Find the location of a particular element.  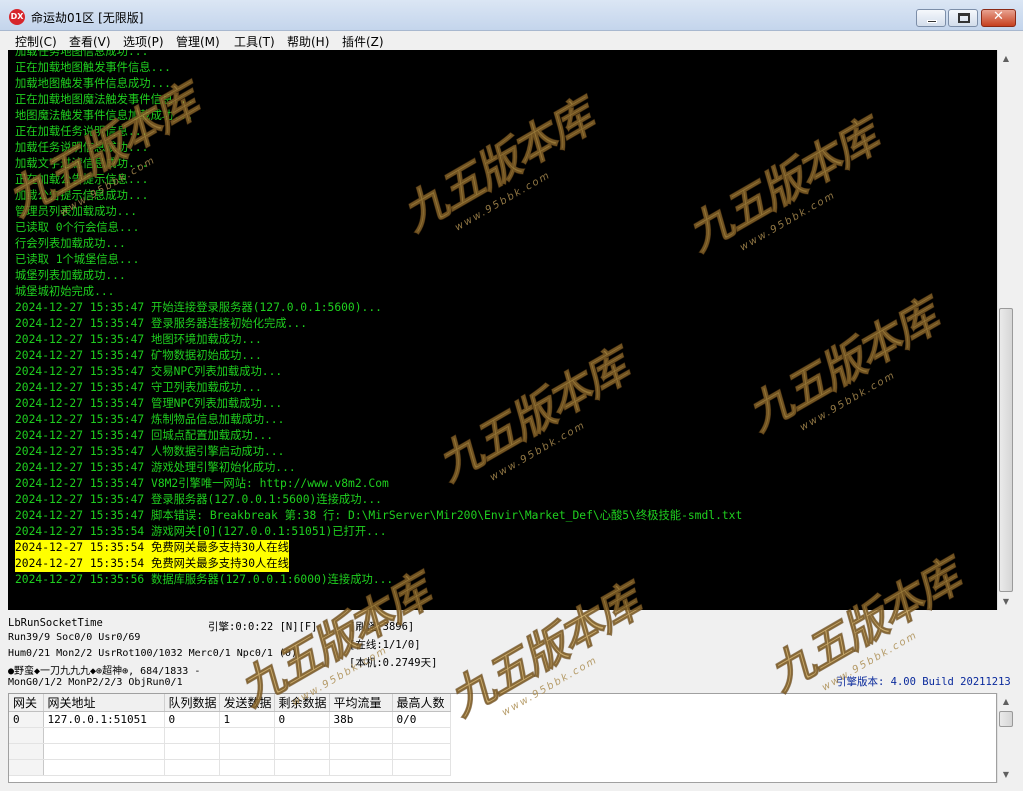

status-refresh: [刷怪:3896] is located at coordinates (382, 627).